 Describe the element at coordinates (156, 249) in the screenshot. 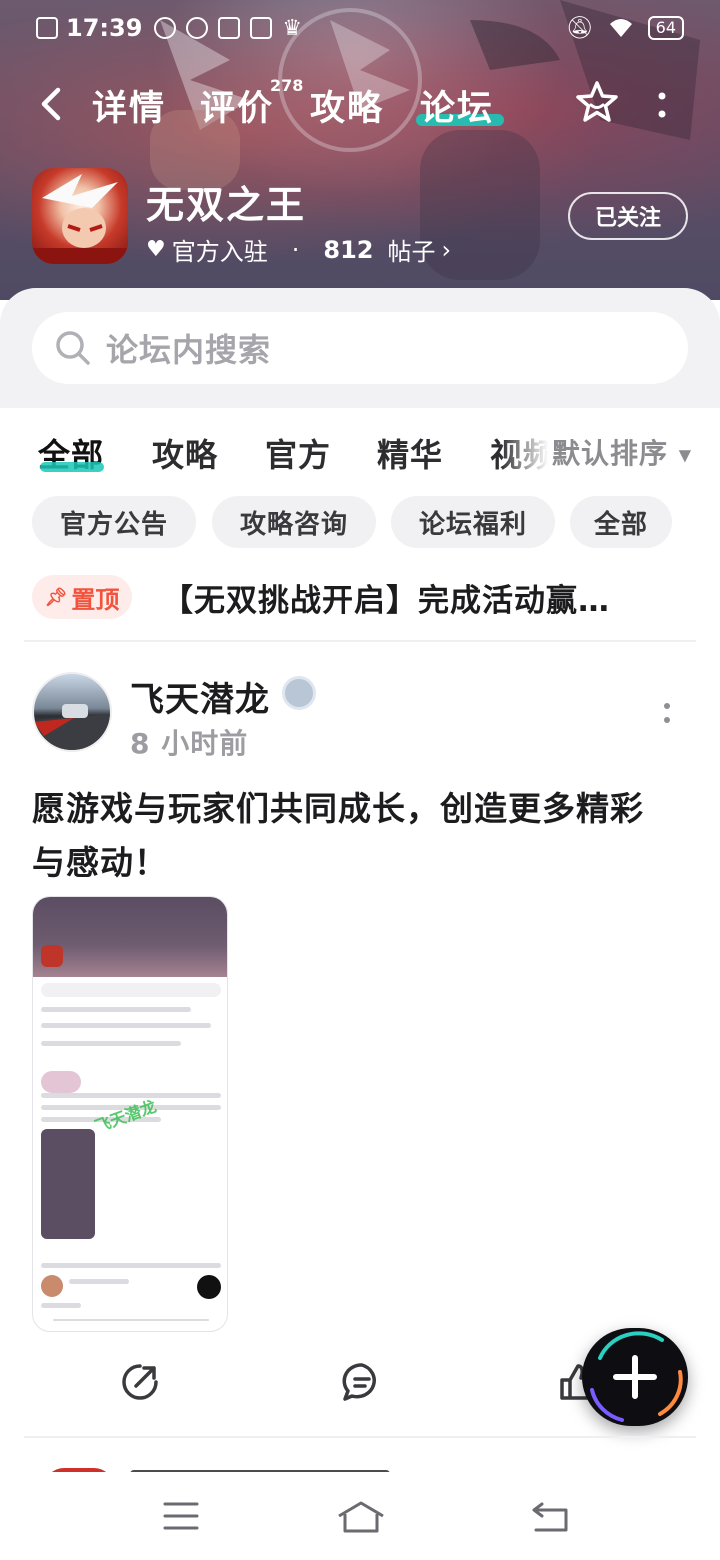

I see `verified-heart-icon: ♥` at that location.